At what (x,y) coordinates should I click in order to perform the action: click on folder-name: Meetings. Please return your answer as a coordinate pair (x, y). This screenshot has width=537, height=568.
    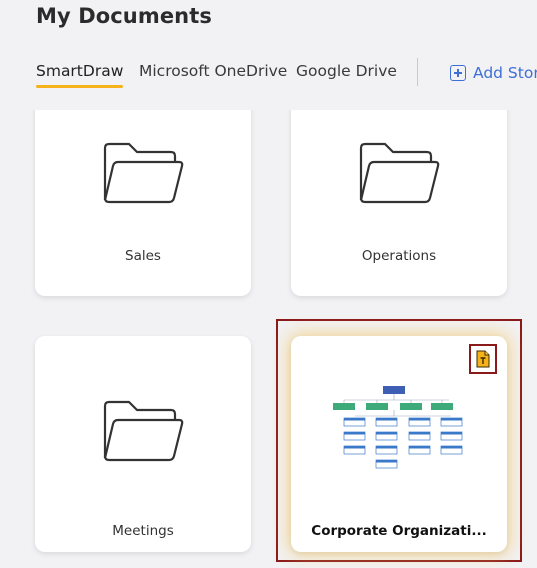
    Looking at the image, I should click on (143, 531).